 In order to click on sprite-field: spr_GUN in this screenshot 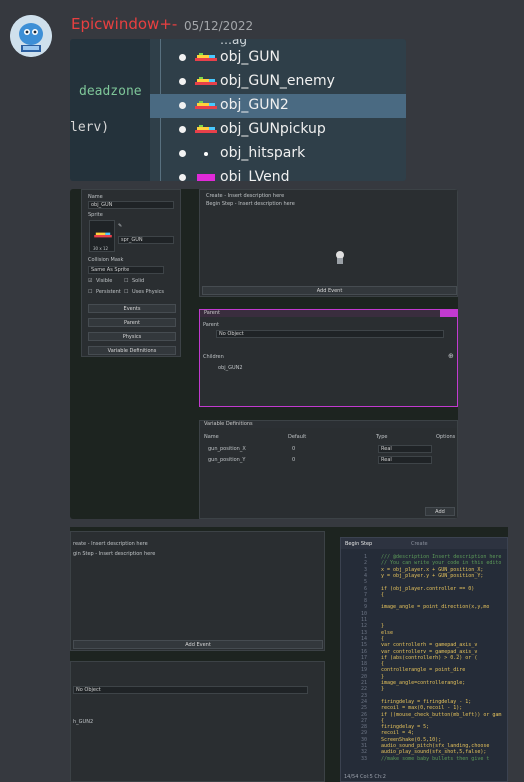, I will do `click(146, 240)`.